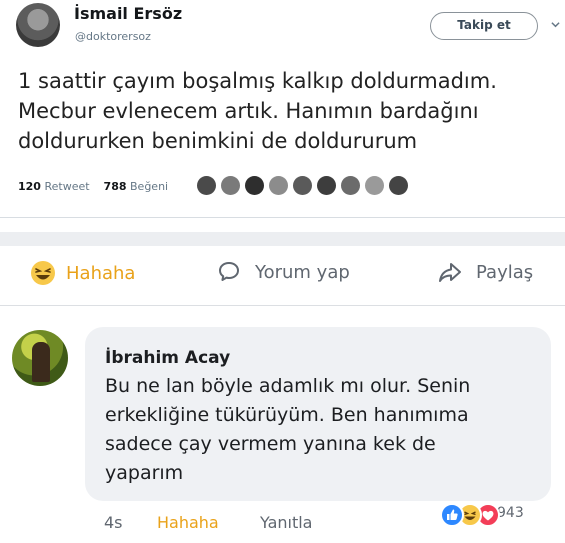 Image resolution: width=565 pixels, height=543 pixels. What do you see at coordinates (66, 186) in the screenshot?
I see `retweet-label: Retweet` at bounding box center [66, 186].